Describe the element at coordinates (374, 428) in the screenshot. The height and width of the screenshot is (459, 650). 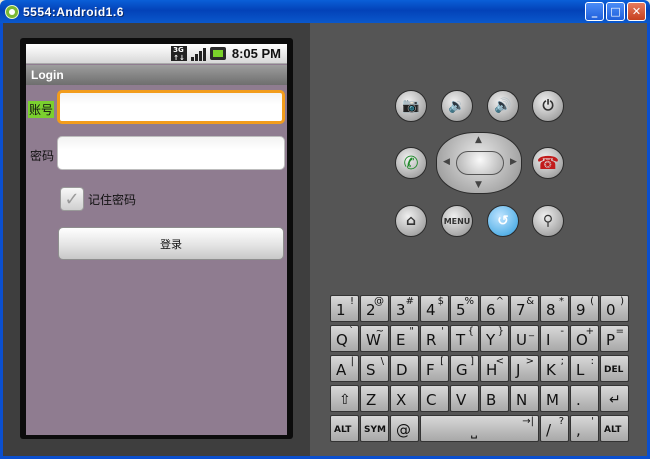
I see `sym-key: SYM` at that location.